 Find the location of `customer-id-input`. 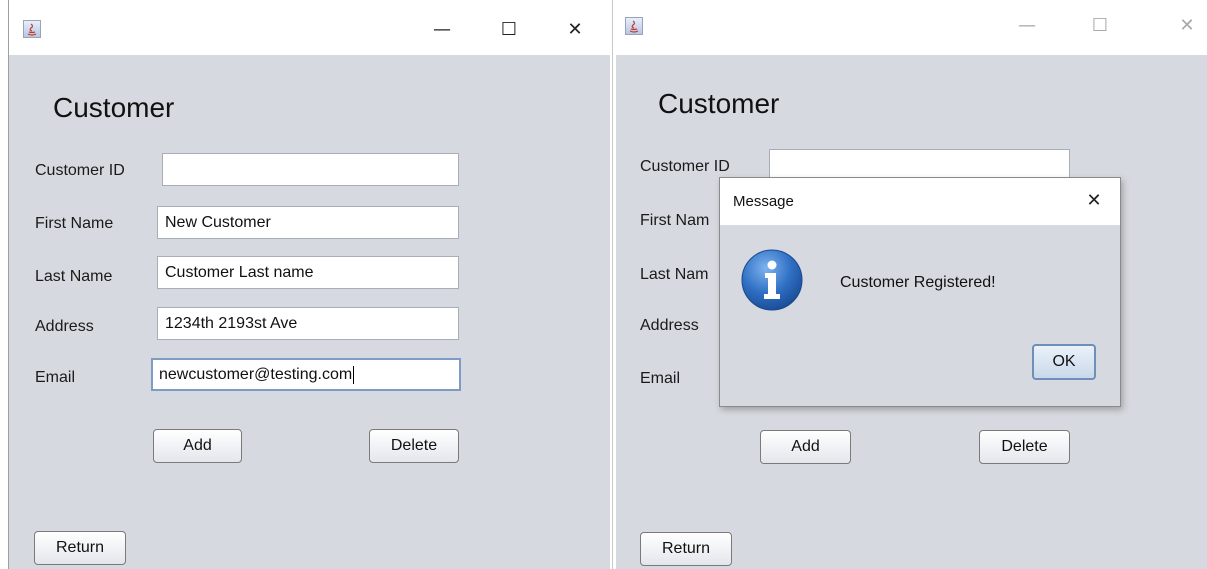

customer-id-input is located at coordinates (310, 169).